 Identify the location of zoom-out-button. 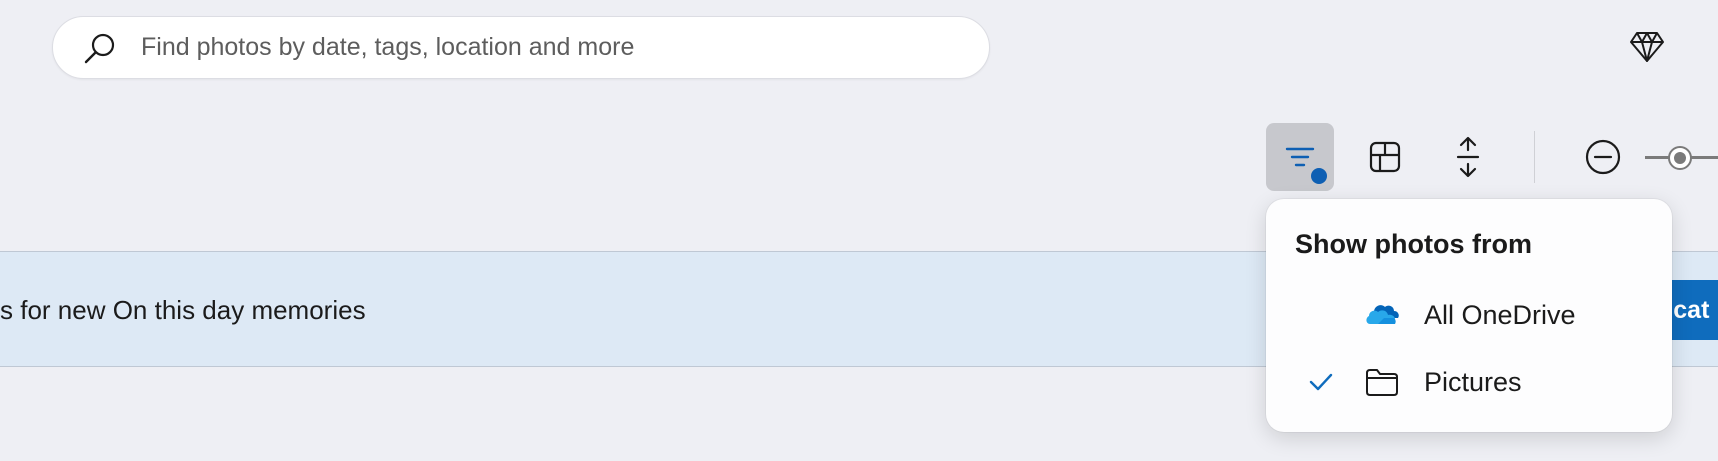
(1603, 157).